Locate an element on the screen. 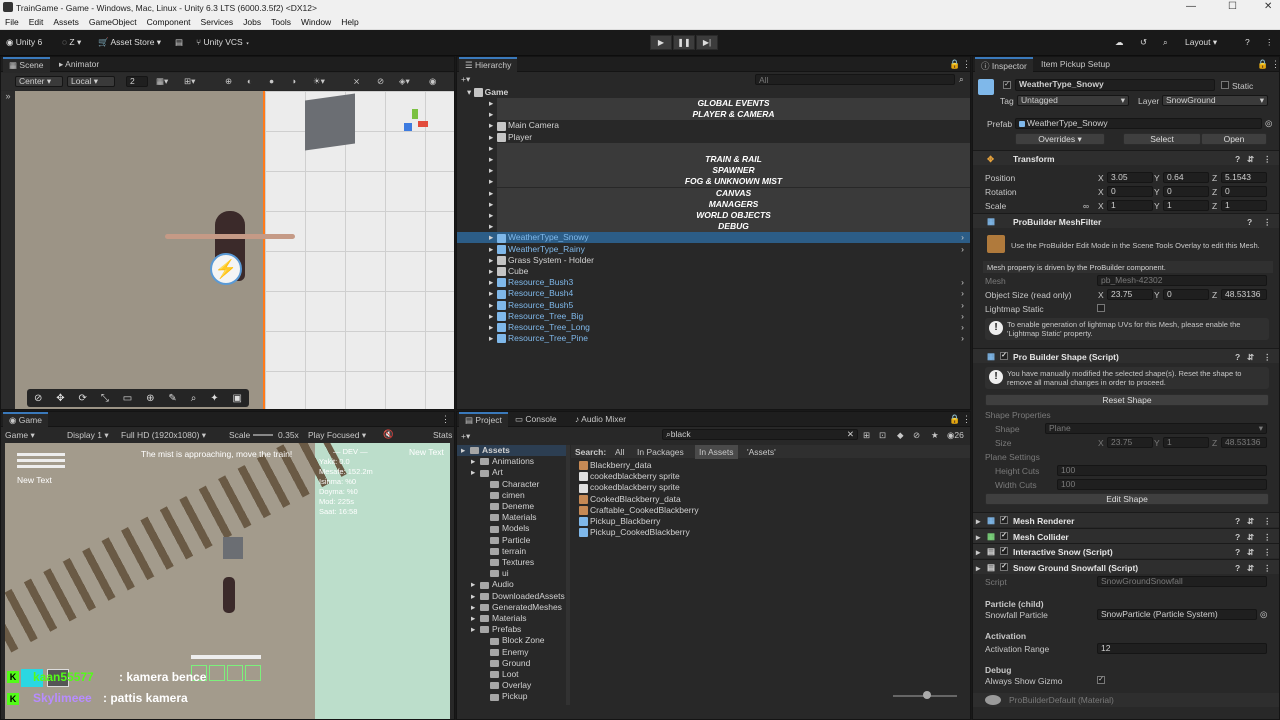  search-options-icon: ⌕ is located at coordinates (961, 79).